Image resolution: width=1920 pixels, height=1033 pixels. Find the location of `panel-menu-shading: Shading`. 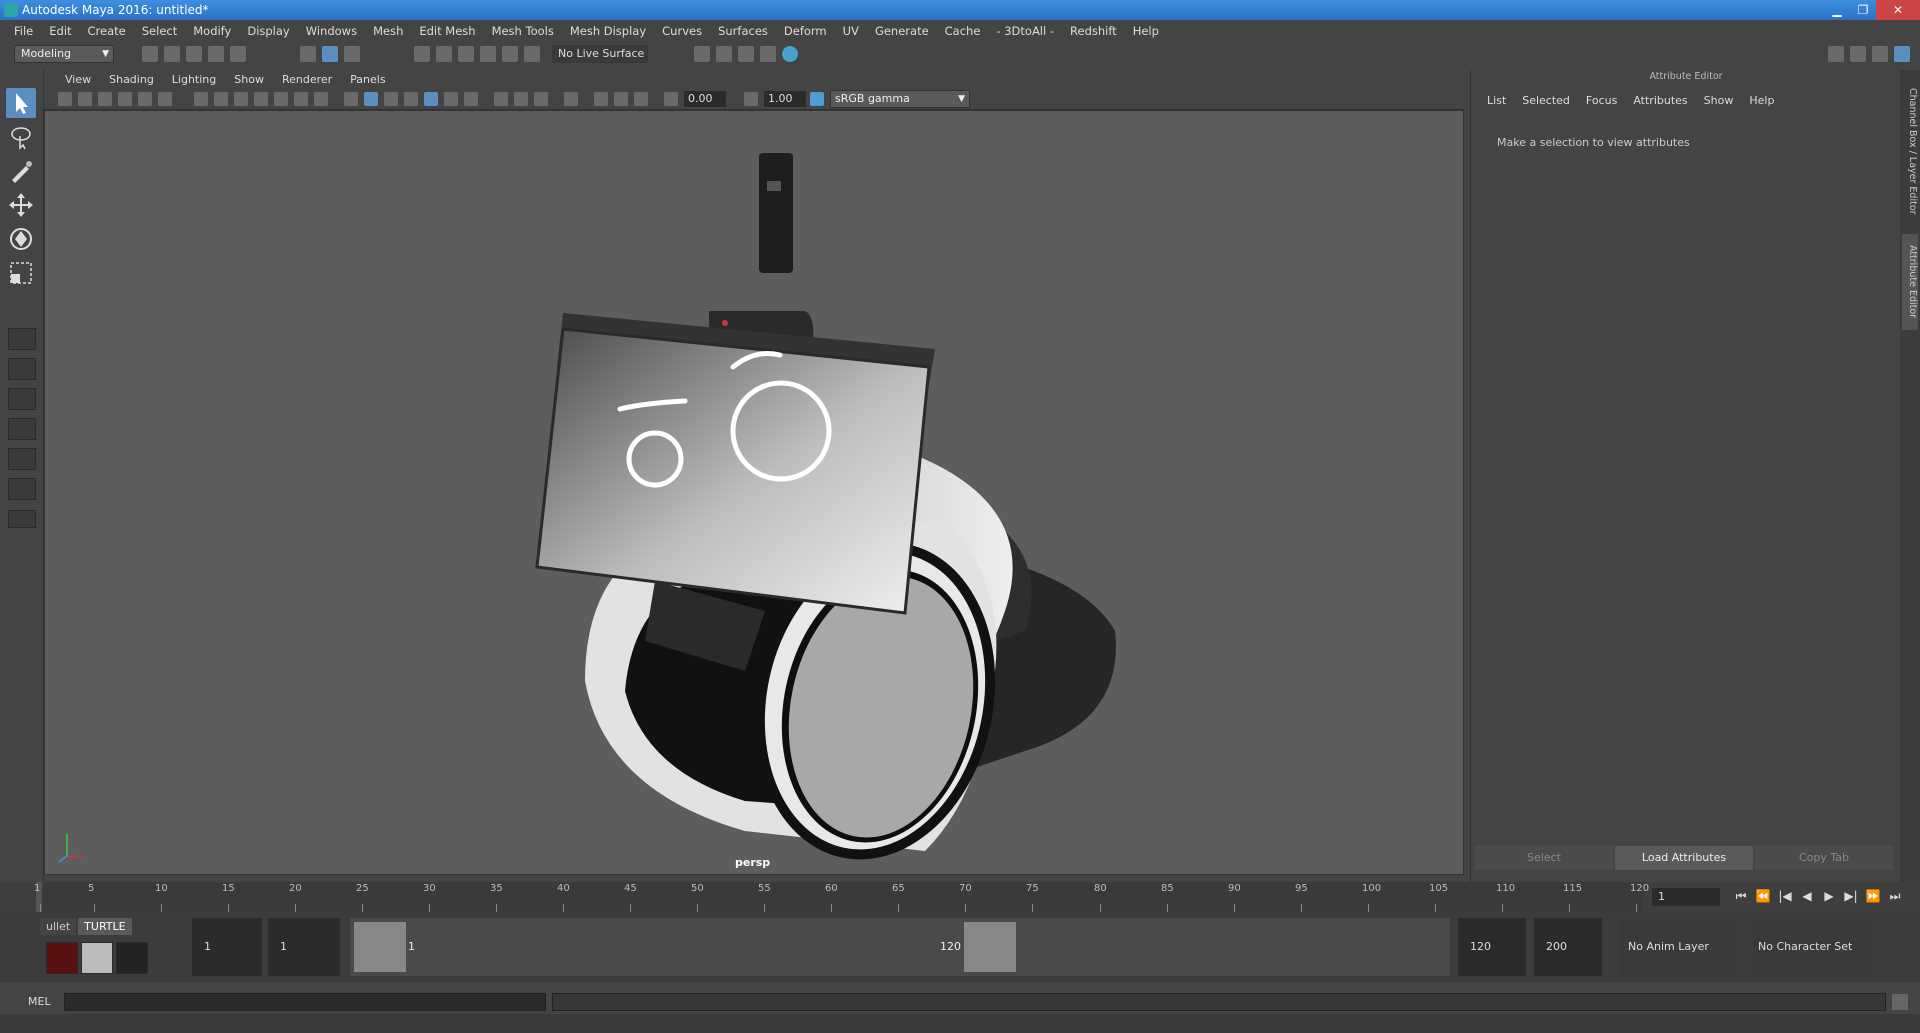

panel-menu-shading: Shading is located at coordinates (131, 79).